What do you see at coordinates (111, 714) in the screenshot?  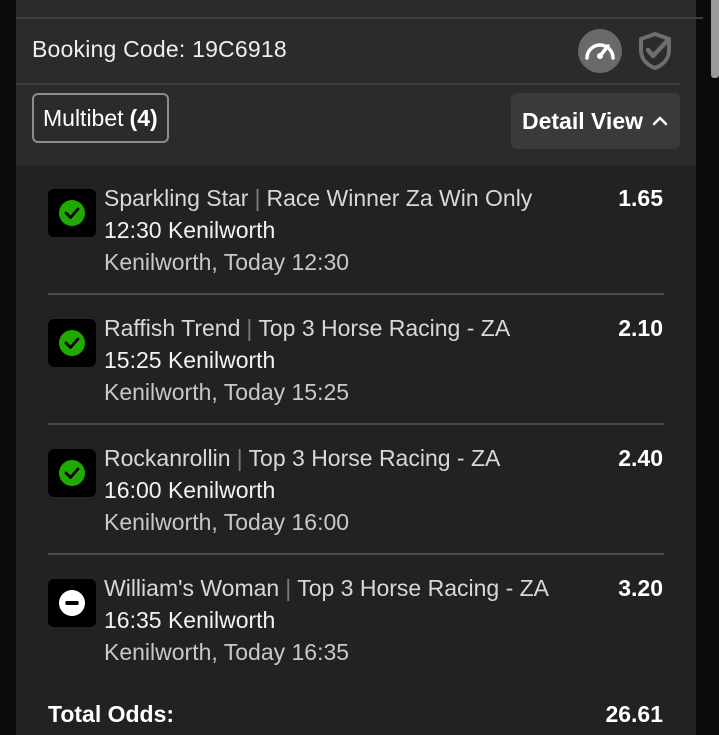 I see `total-odds-label: Total Odds:` at bounding box center [111, 714].